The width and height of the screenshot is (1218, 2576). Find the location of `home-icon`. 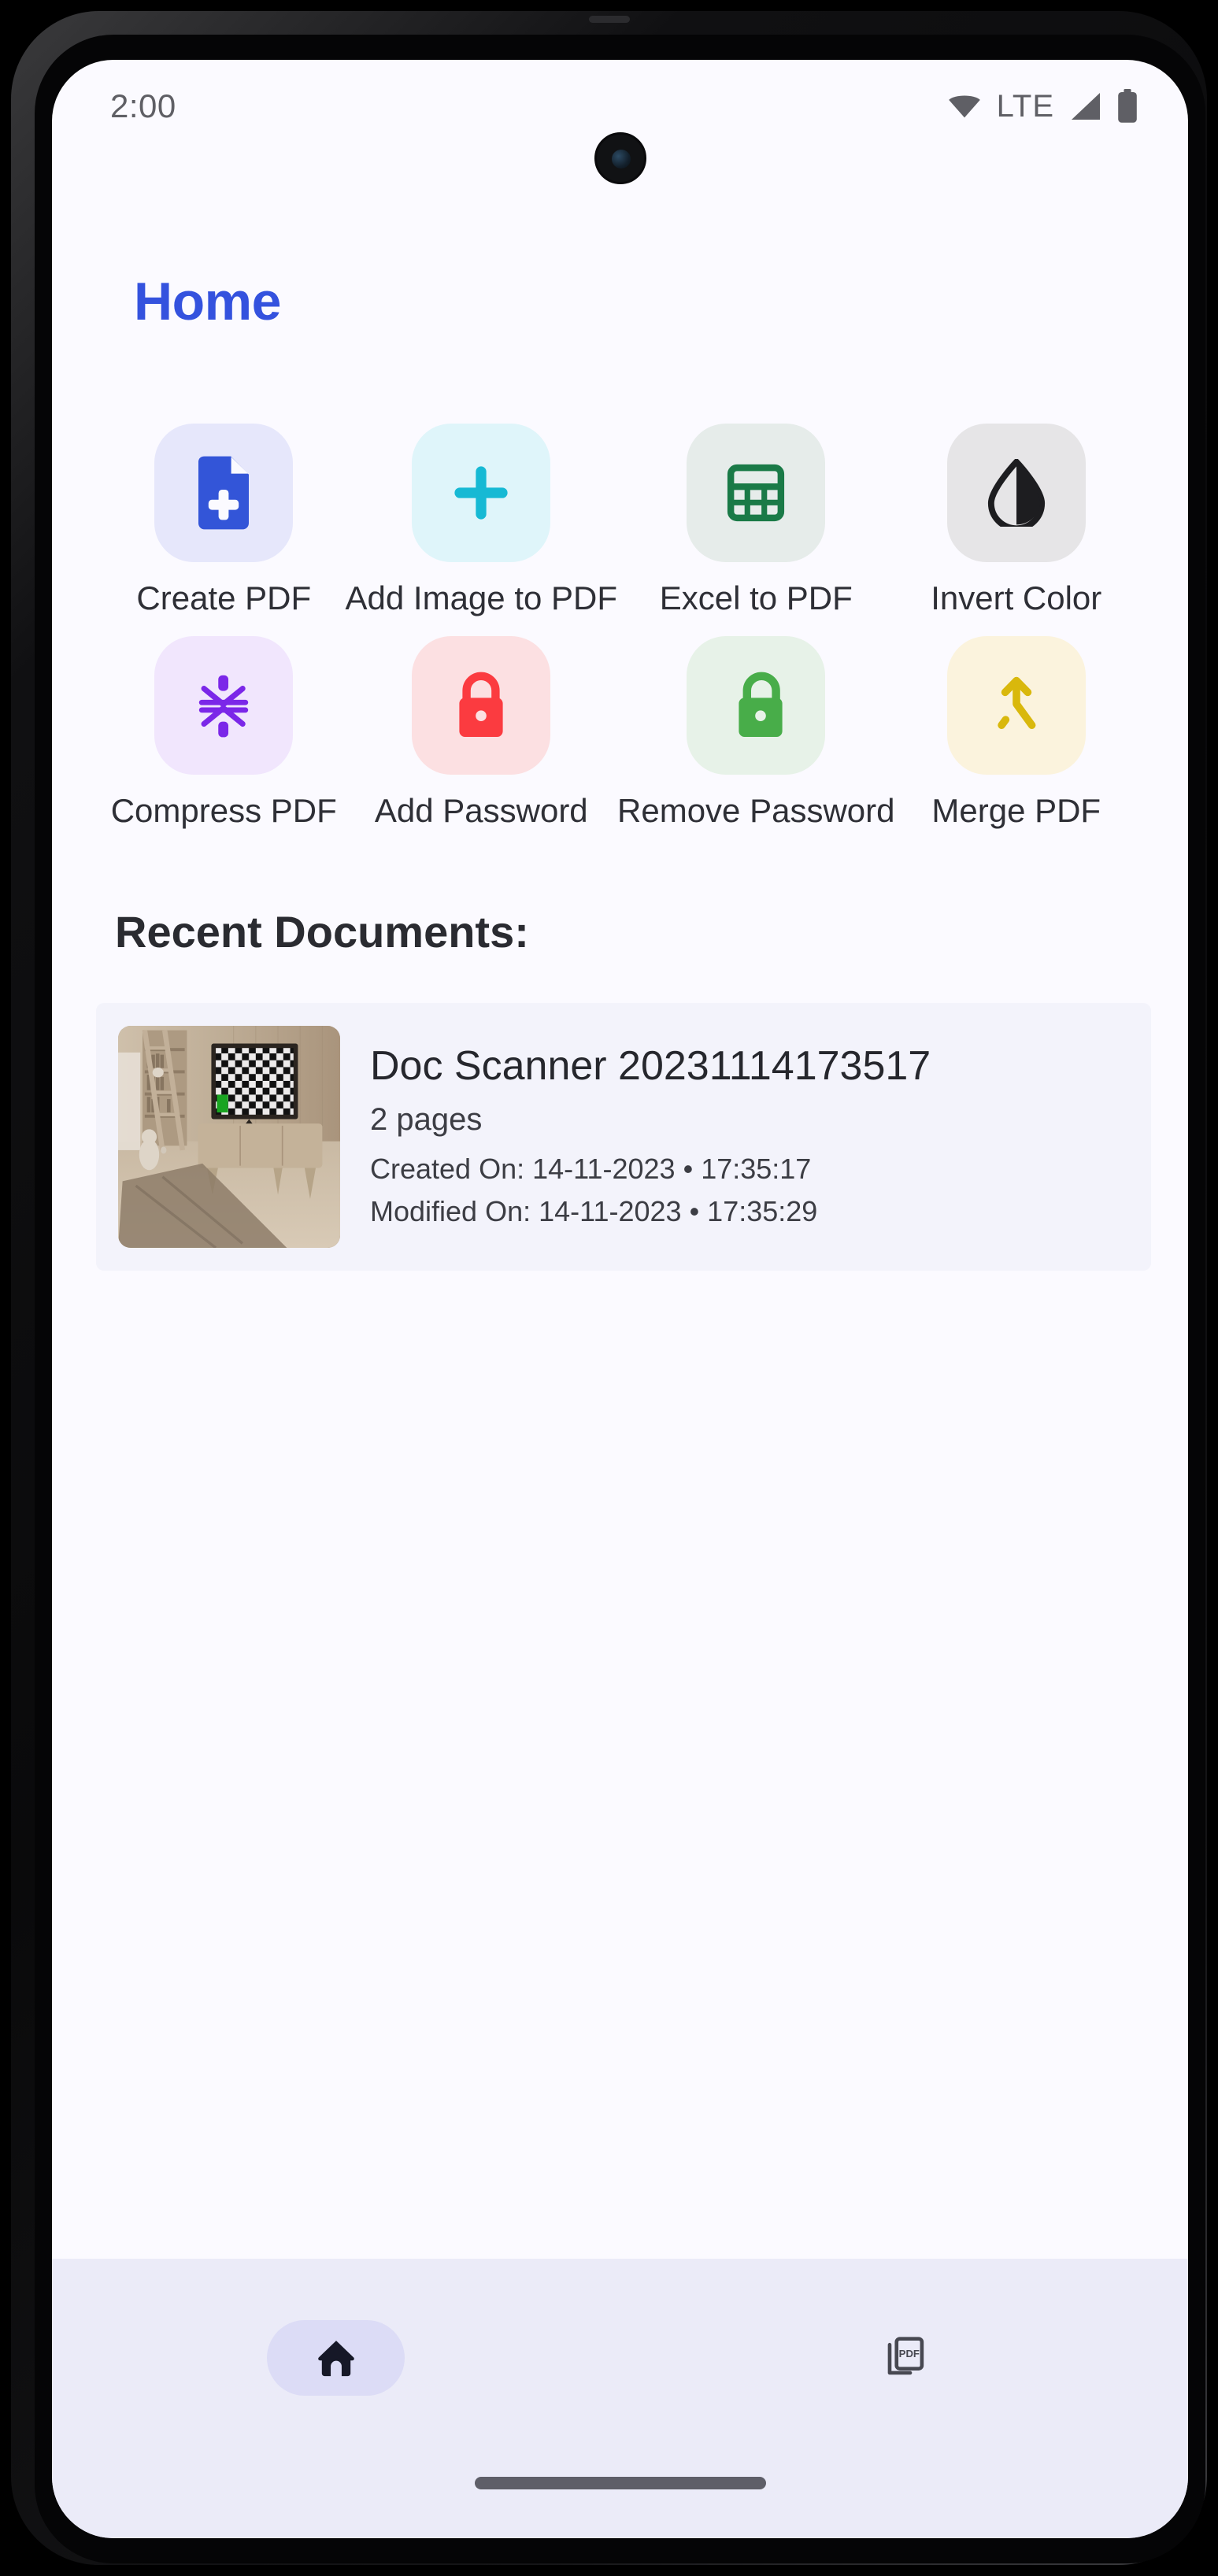

home-icon is located at coordinates (336, 2358).